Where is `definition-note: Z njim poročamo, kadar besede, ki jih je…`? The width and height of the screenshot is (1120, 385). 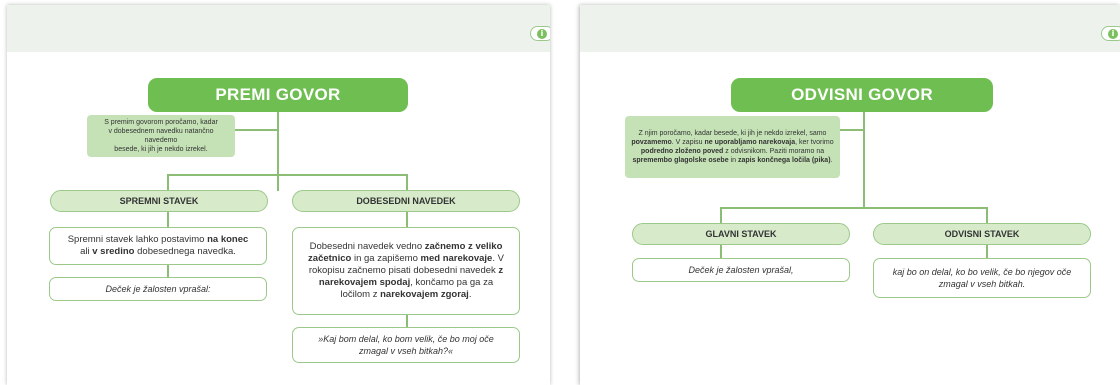 definition-note: Z njim poročamo, kadar besede, ki jih je… is located at coordinates (732, 147).